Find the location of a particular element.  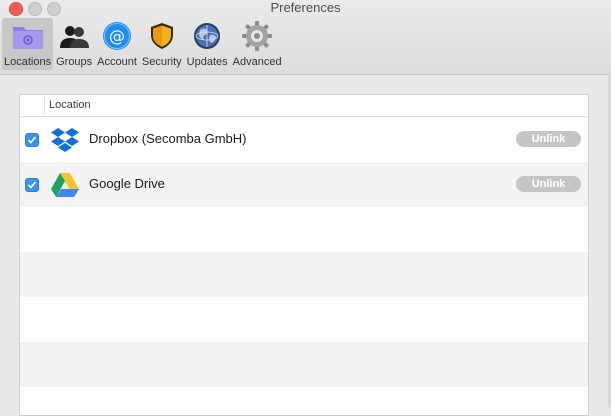

tab-advanced: Advanced is located at coordinates (257, 44).